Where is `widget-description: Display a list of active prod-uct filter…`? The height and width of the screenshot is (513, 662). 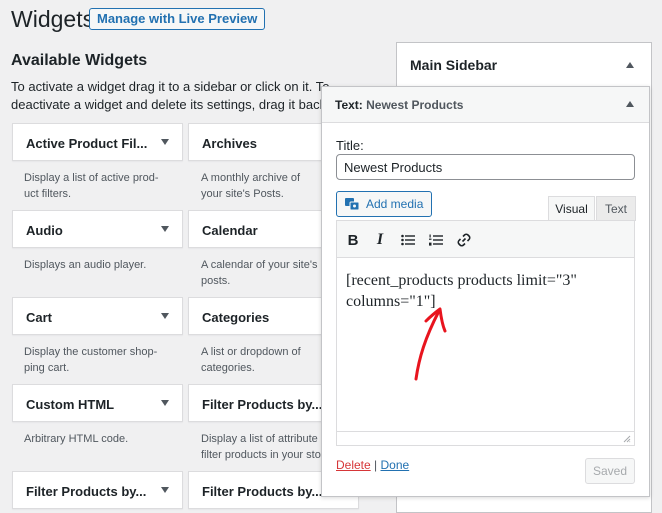 widget-description: Display a list of active prod-uct filter… is located at coordinates (91, 186).